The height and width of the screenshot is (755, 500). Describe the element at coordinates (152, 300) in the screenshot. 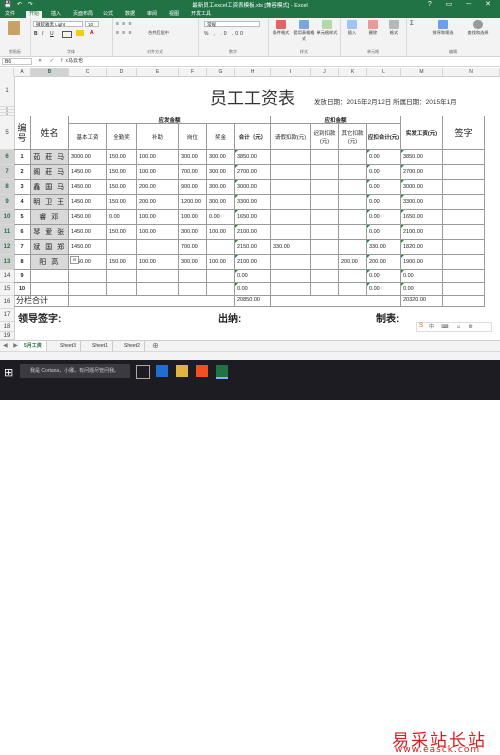

I see `total-empty-cell` at that location.